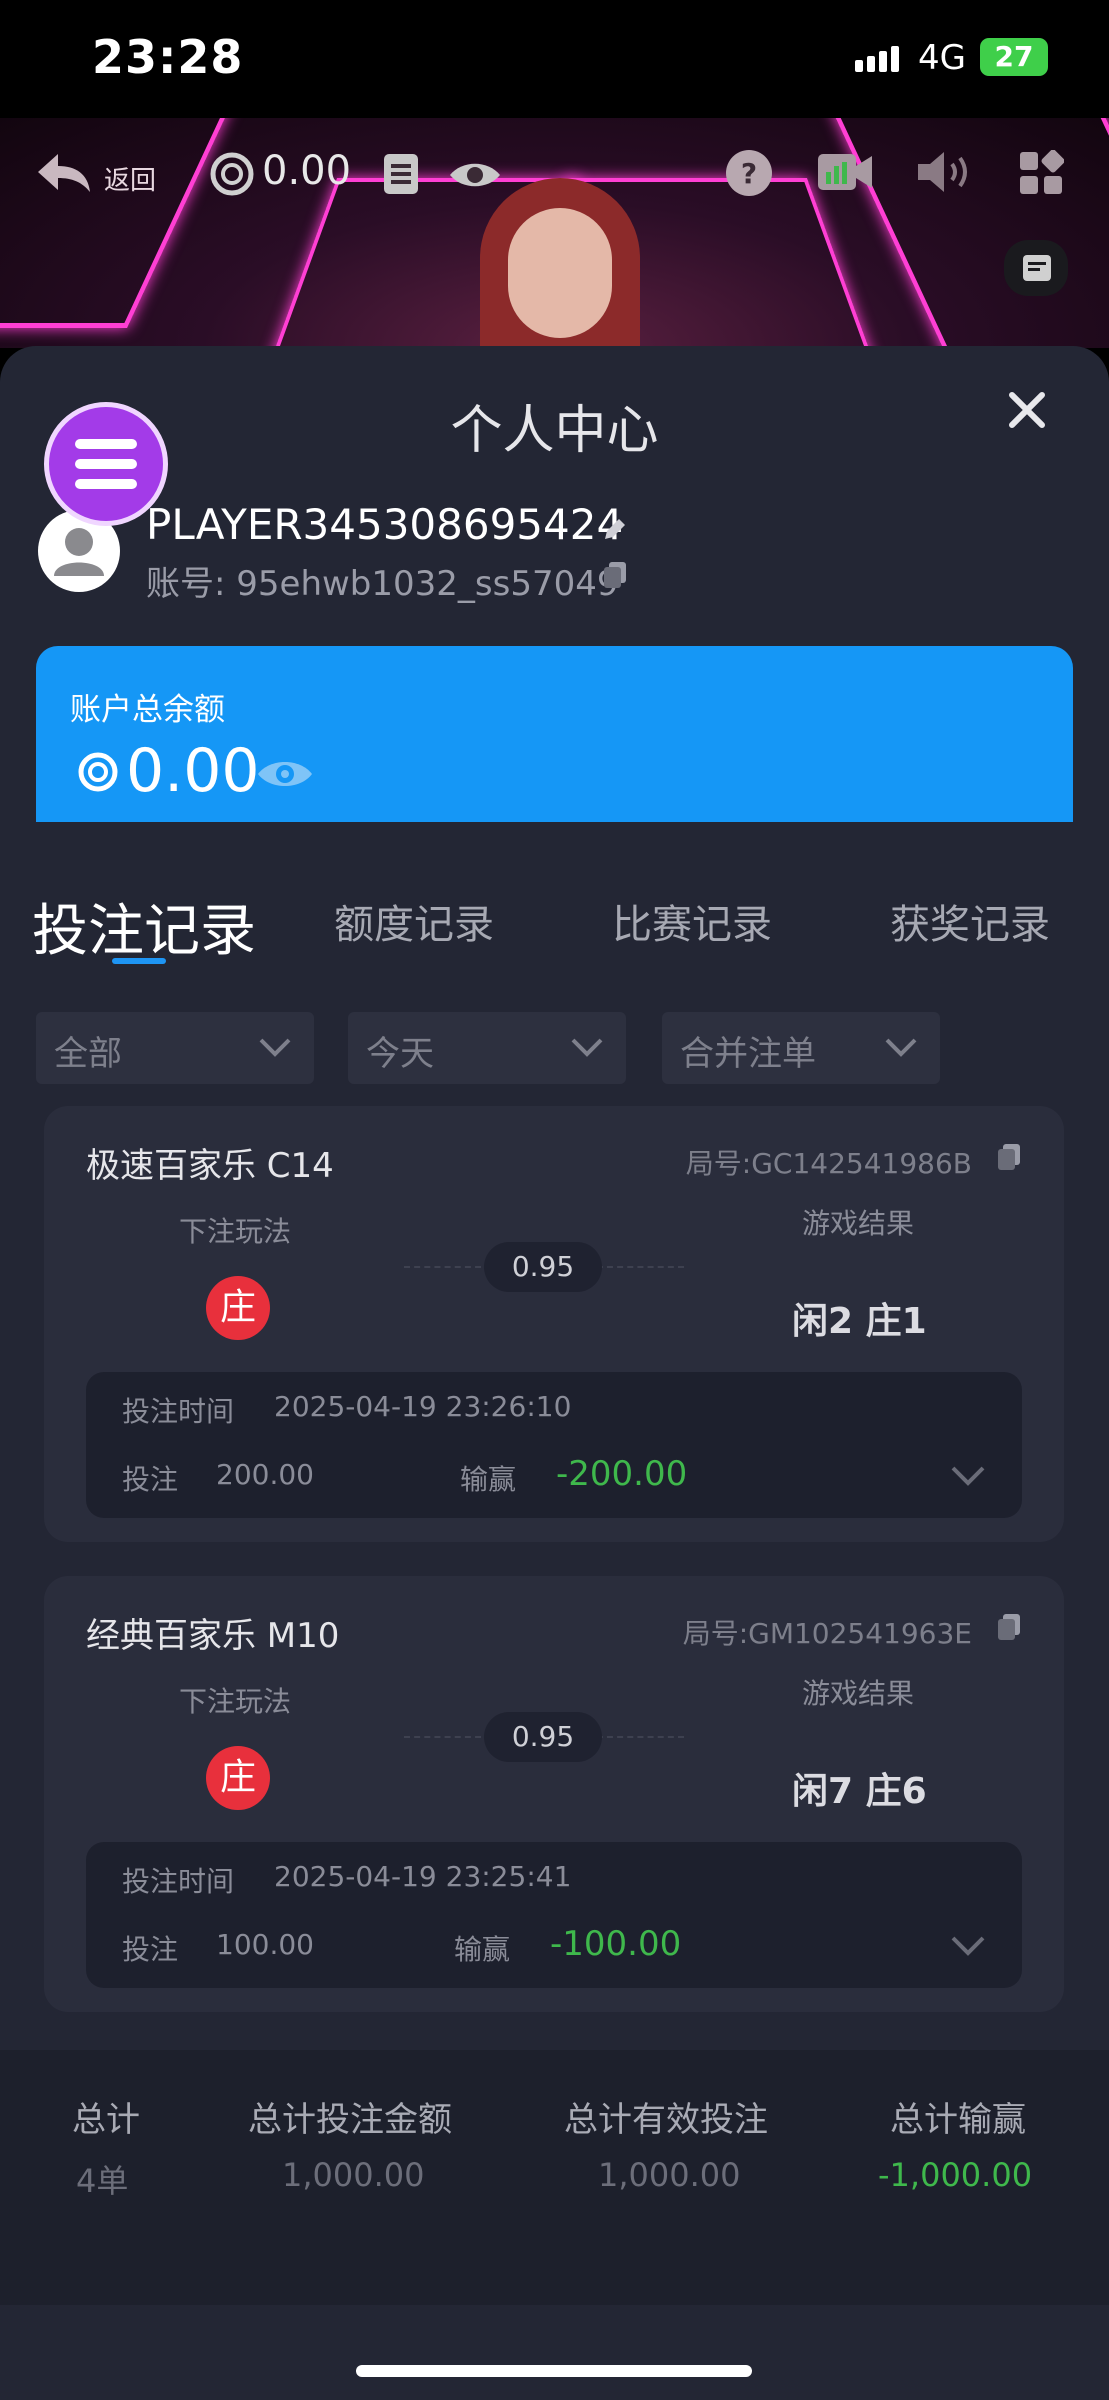 The image size is (1109, 2400). I want to click on account-id: 账号: 95ehwb1032_ss57049, so click(382, 584).